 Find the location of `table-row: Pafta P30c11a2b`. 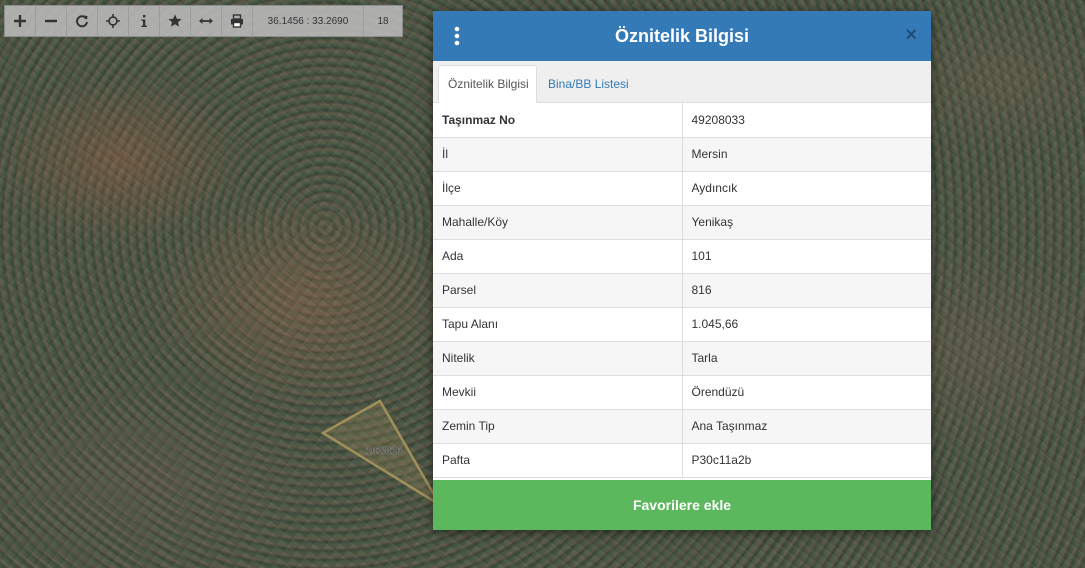

table-row: Pafta P30c11a2b is located at coordinates (682, 460).